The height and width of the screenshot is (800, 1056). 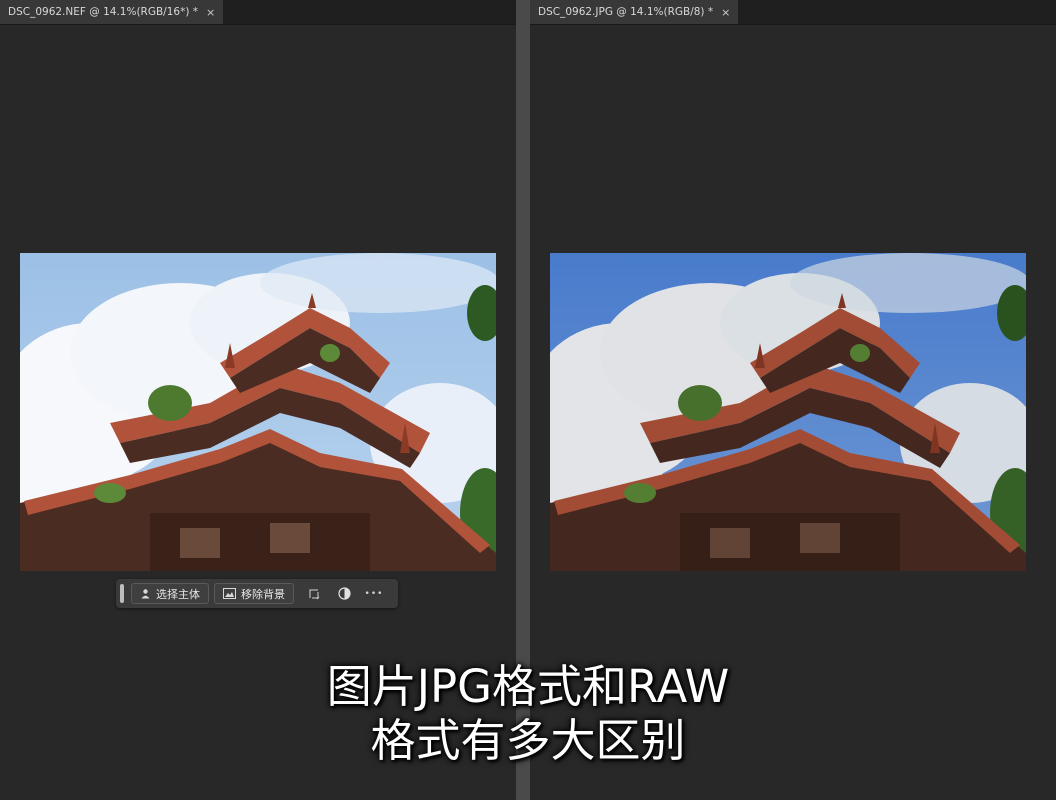 I want to click on transform-button, so click(x=314, y=594).